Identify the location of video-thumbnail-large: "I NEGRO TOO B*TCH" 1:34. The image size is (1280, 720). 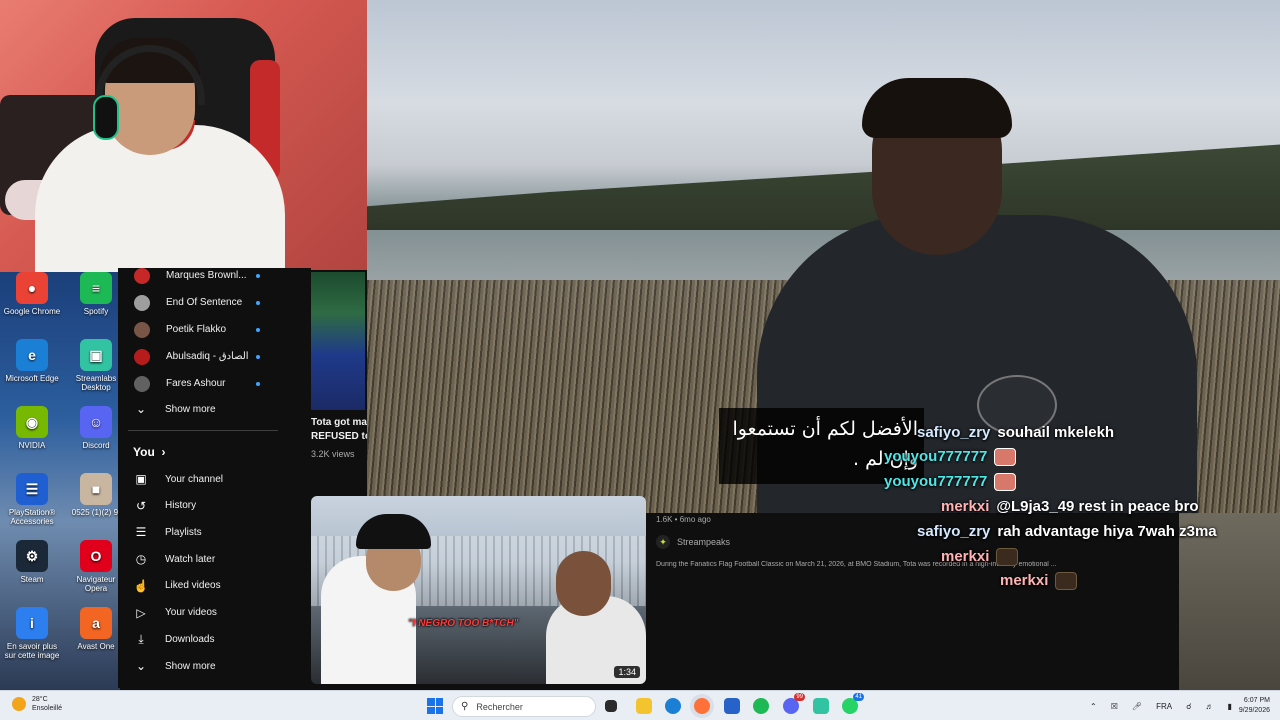
(478, 590).